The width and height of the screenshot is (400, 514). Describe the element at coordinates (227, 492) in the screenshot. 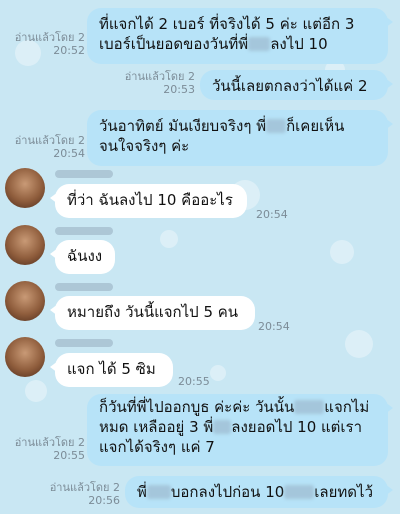

I see `message-text: บอกลงไปก่อน 10` at that location.